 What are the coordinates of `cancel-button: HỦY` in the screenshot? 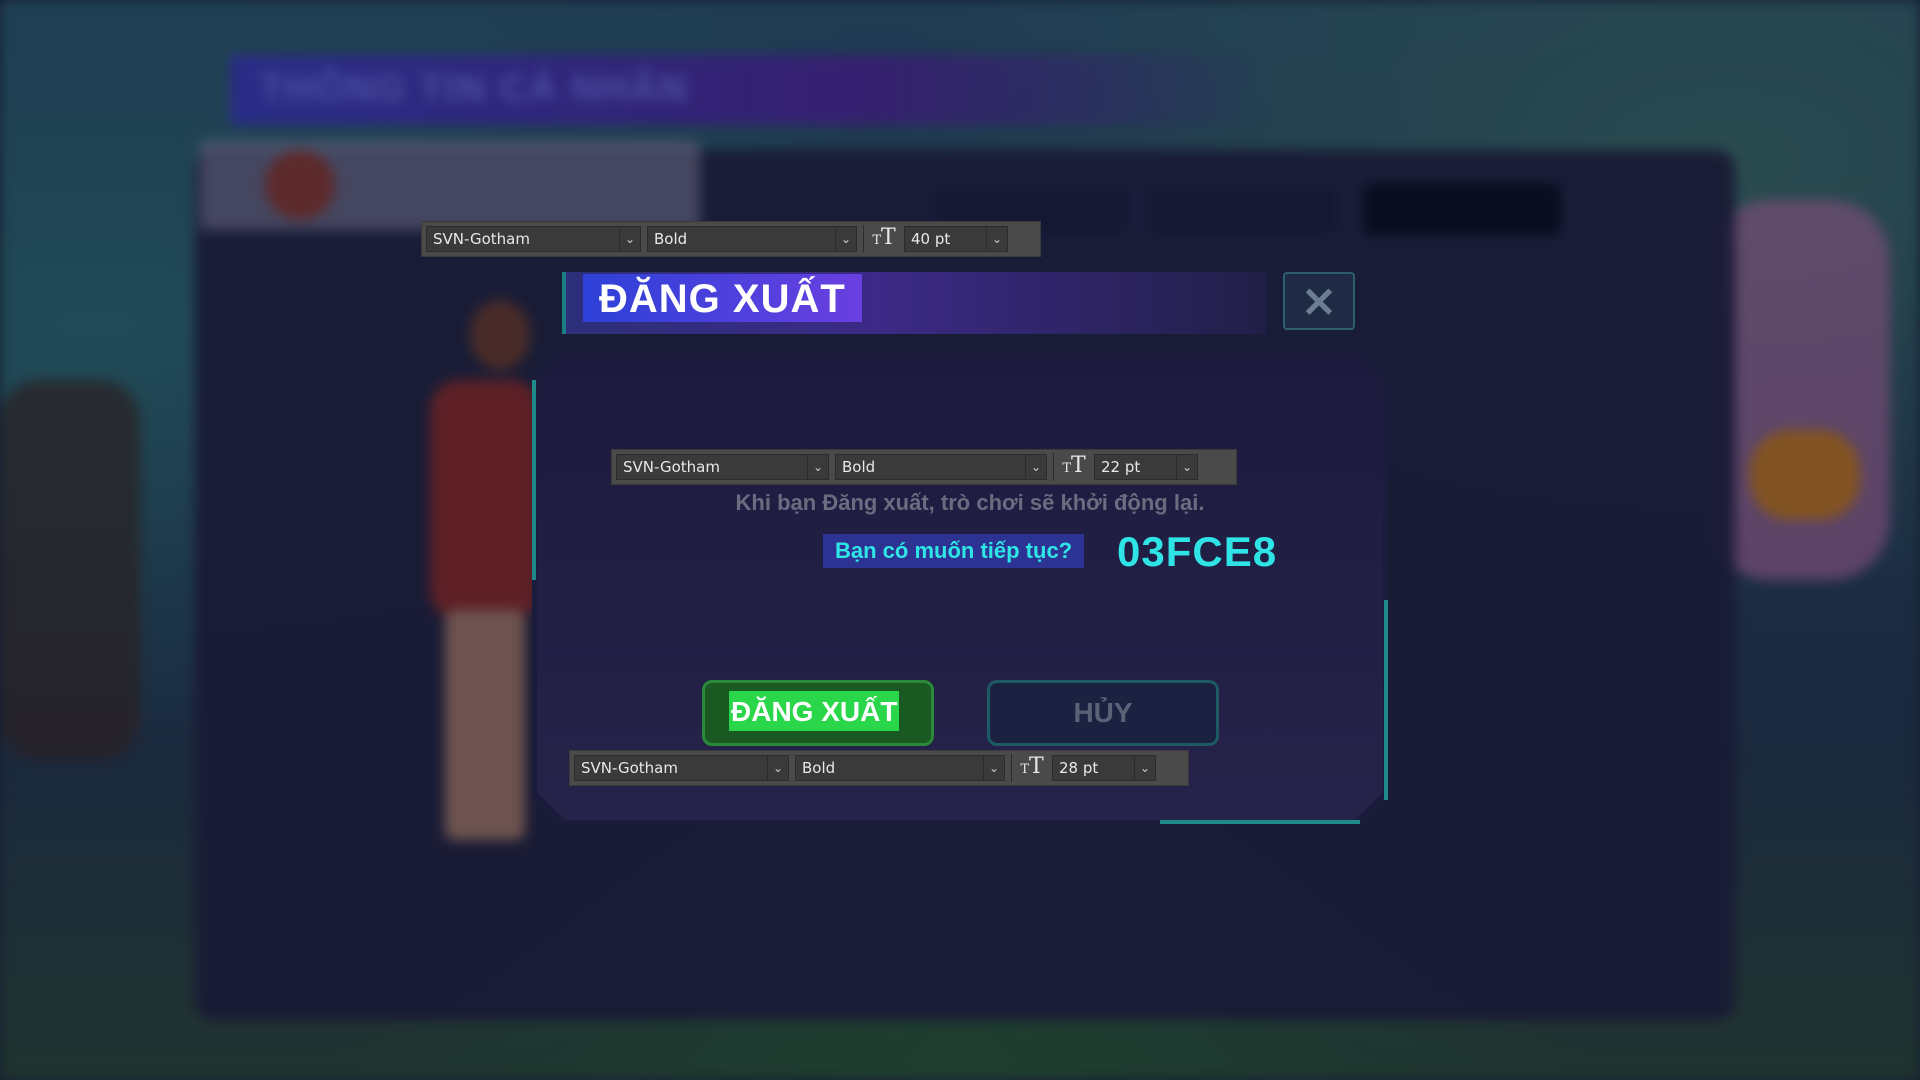 It's located at (1103, 713).